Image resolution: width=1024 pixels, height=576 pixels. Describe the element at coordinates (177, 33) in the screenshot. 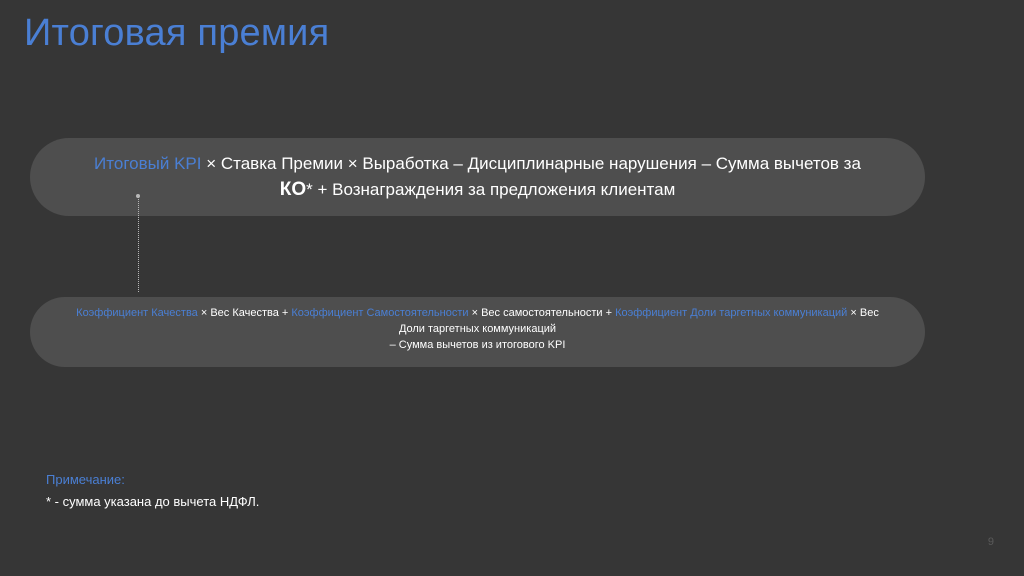

I see `slide-title: Итоговая премия` at that location.